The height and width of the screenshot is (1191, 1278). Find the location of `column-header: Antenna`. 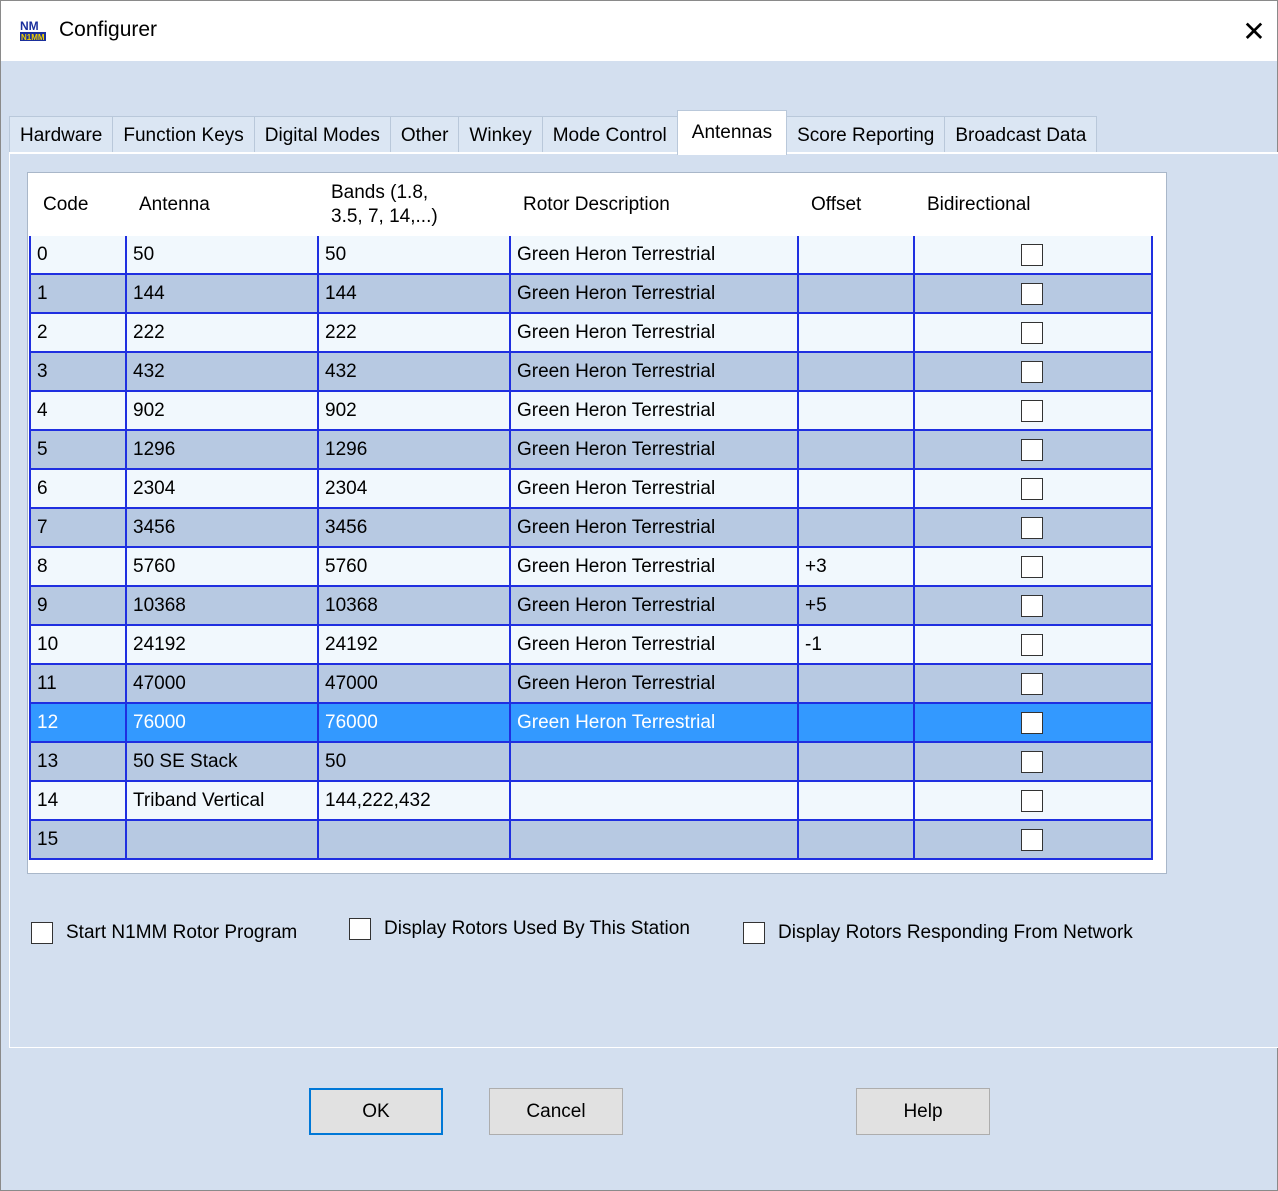

column-header: Antenna is located at coordinates (223, 205).